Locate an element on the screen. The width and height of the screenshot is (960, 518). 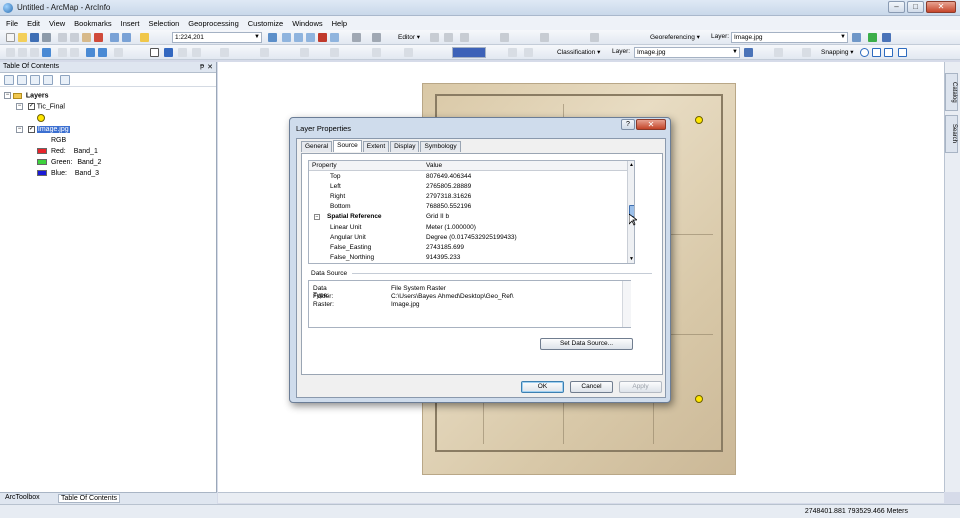
menu-insert: Insert is located at coordinates (130, 23).